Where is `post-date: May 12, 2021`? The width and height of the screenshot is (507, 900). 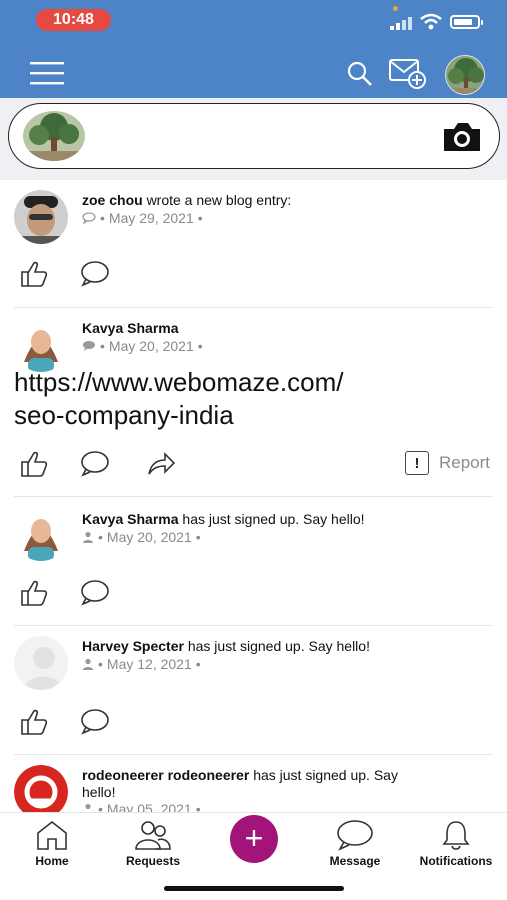 post-date: May 12, 2021 is located at coordinates (149, 664).